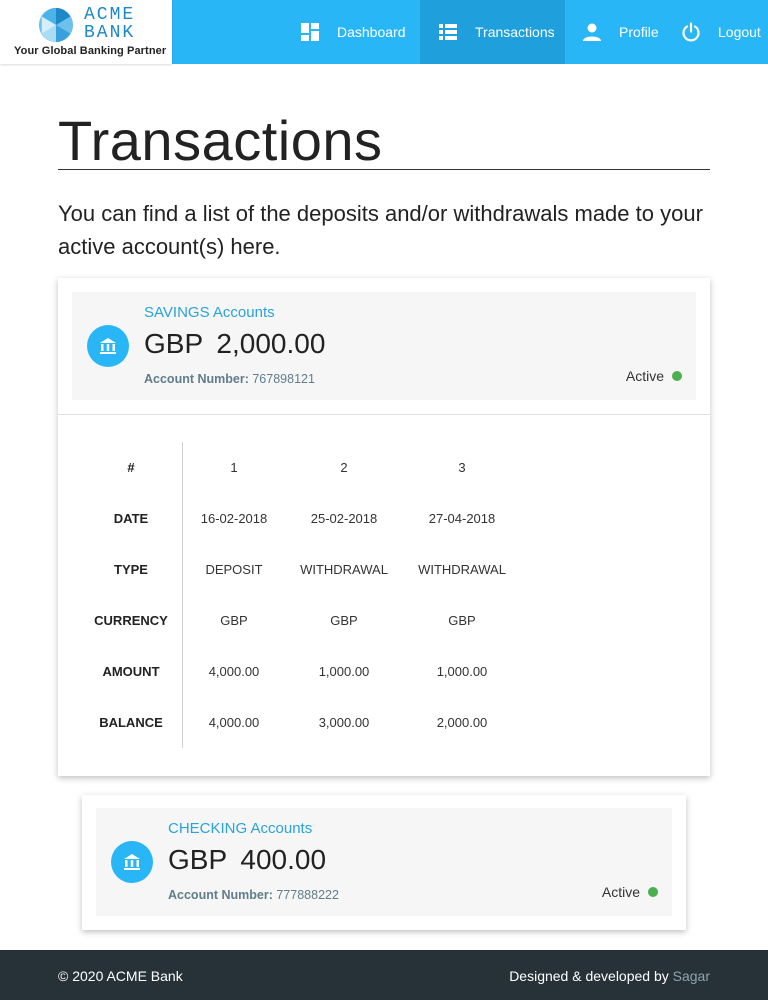 The height and width of the screenshot is (1000, 768). What do you see at coordinates (448, 32) in the screenshot?
I see `list-icon` at bounding box center [448, 32].